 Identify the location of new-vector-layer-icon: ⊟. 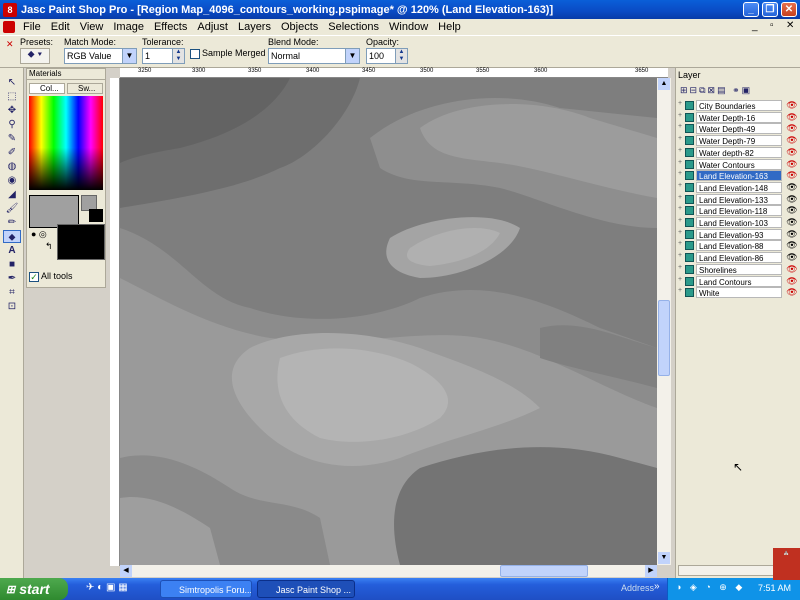
(695, 90).